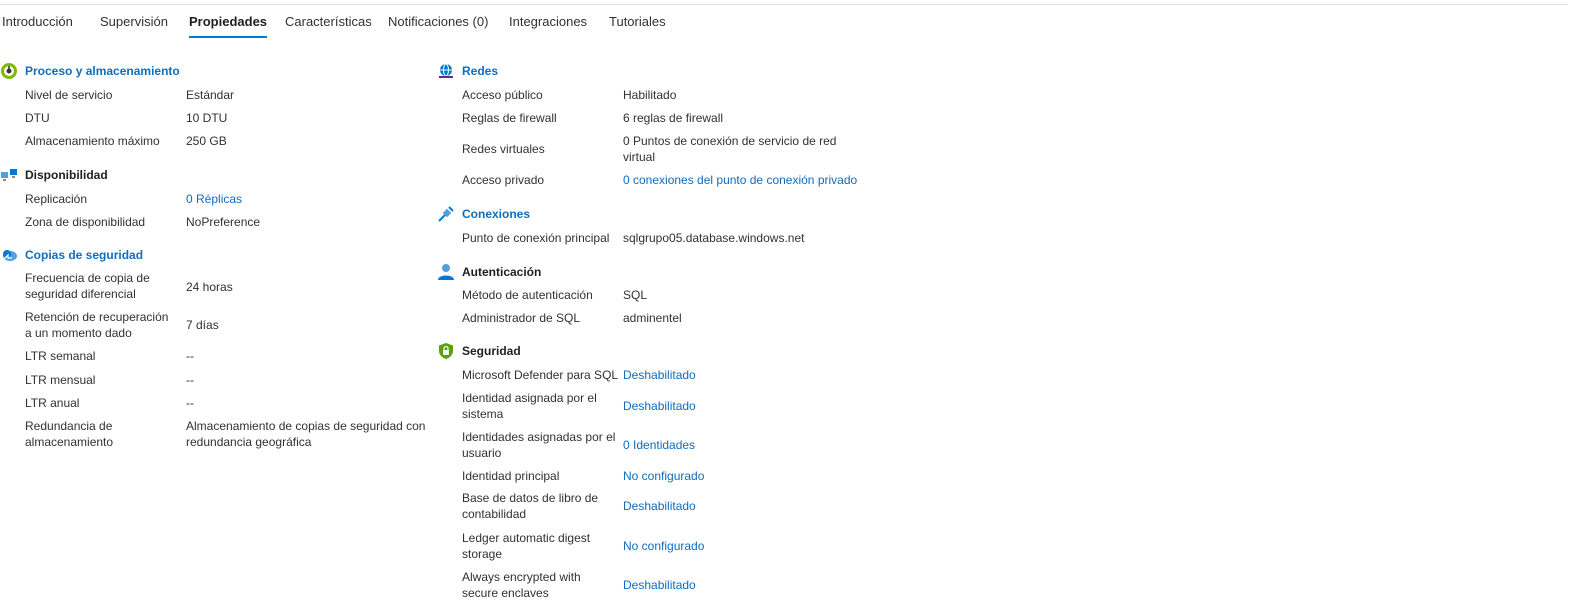 The image size is (1576, 606). What do you see at coordinates (209, 287) in the screenshot?
I see `backups-value-diff-frequency: 24 horas` at bounding box center [209, 287].